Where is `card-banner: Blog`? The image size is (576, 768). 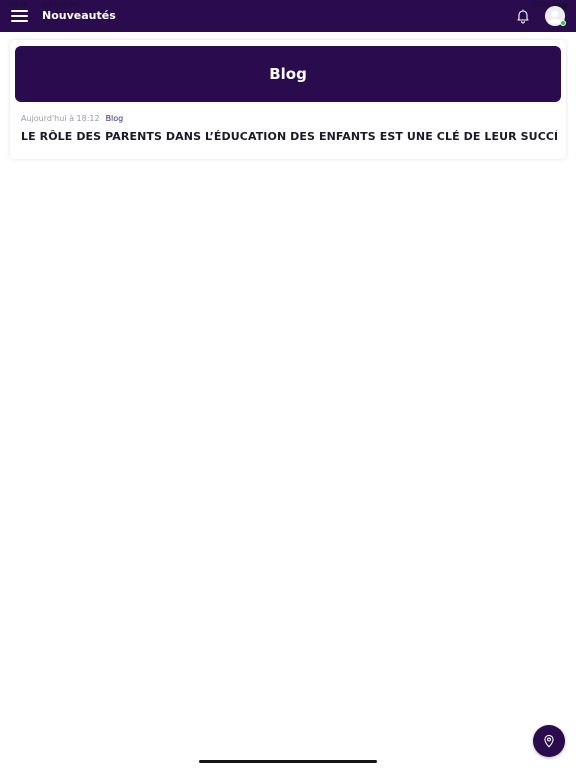
card-banner: Blog is located at coordinates (288, 74).